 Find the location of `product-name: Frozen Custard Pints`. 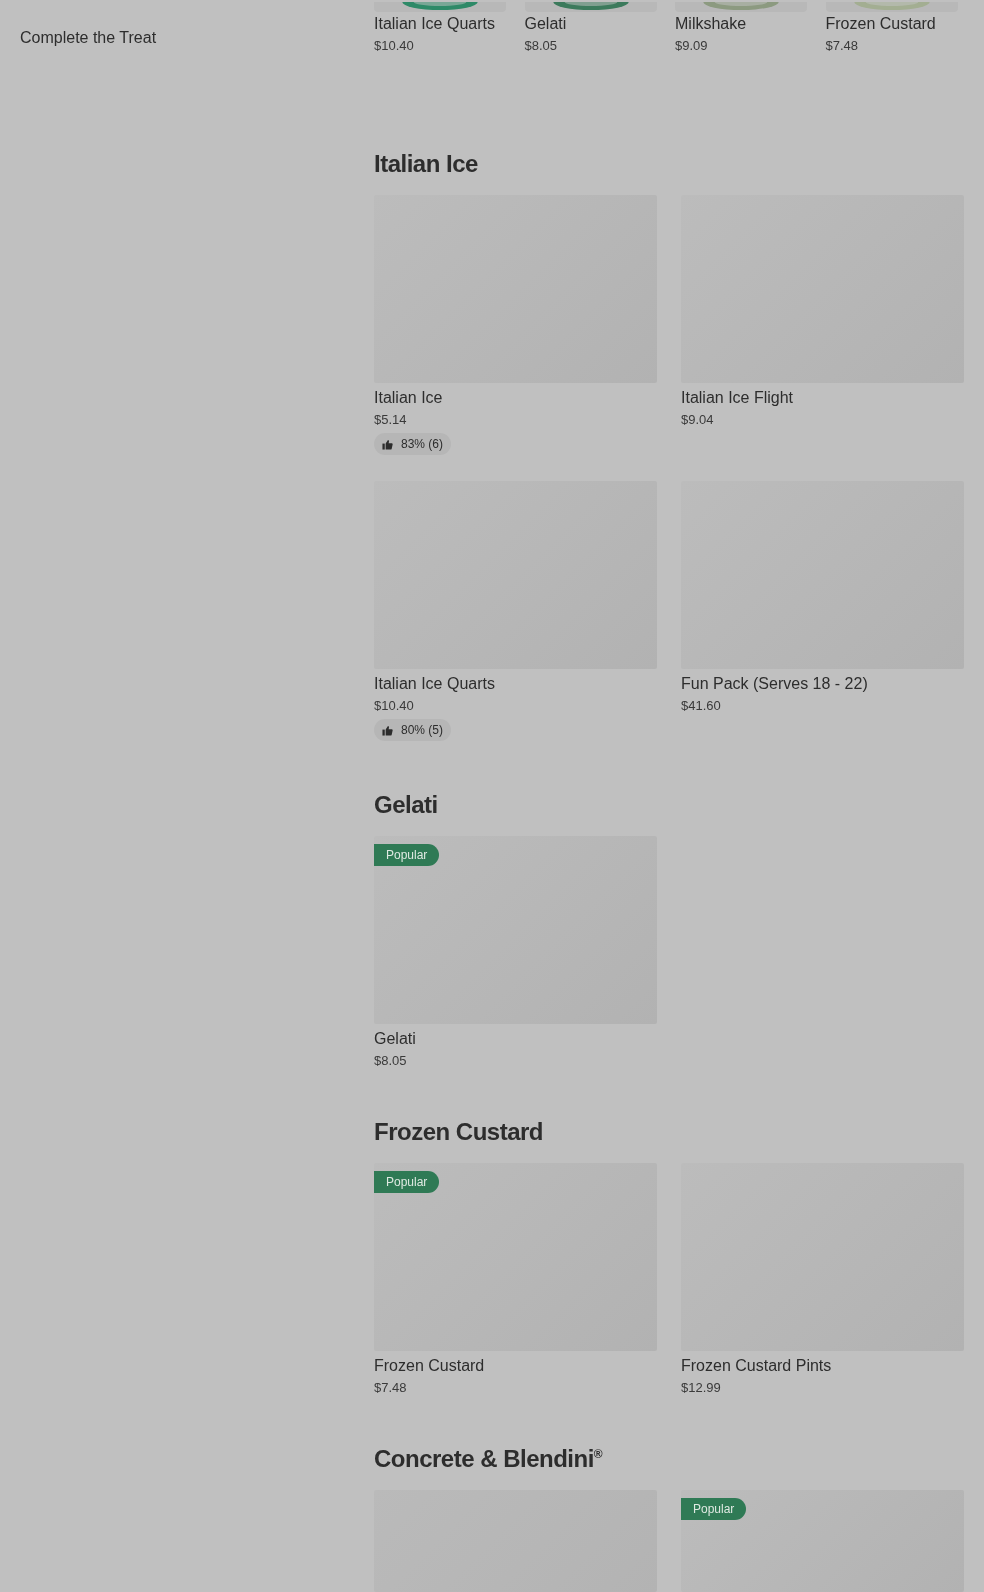

product-name: Frozen Custard Pints is located at coordinates (756, 1366).